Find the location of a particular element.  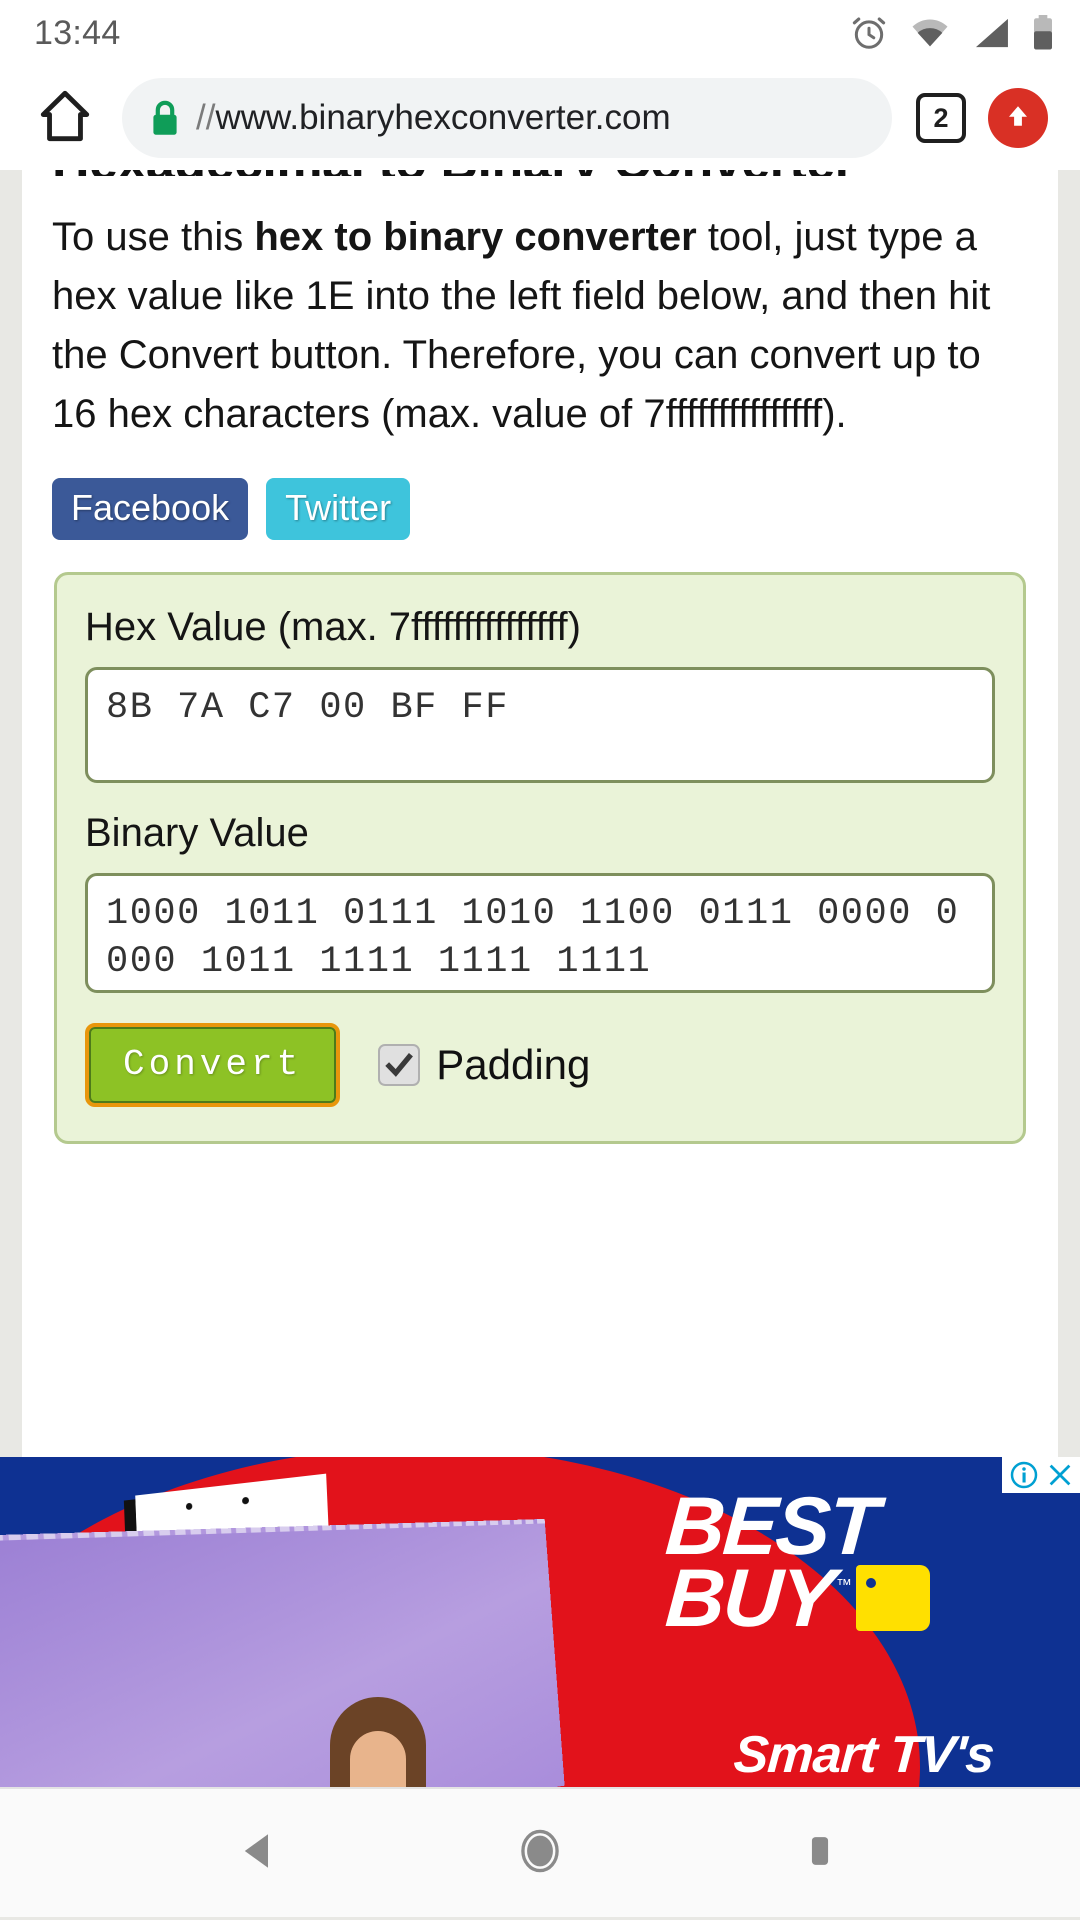

converter-controls: Convert Padding is located at coordinates (540, 1065).